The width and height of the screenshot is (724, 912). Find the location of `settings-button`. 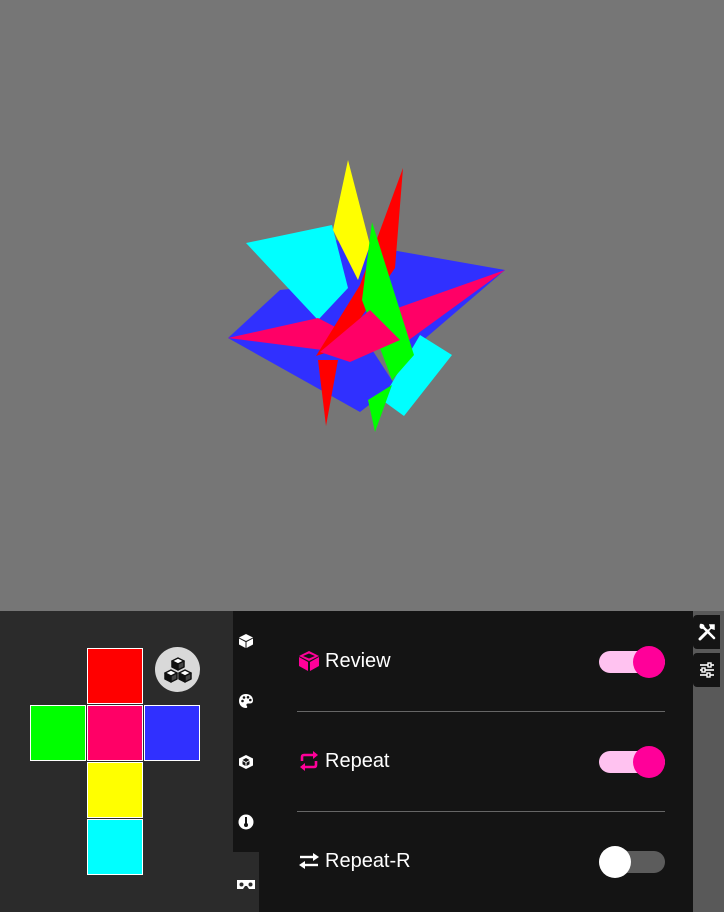

settings-button is located at coordinates (706, 670).